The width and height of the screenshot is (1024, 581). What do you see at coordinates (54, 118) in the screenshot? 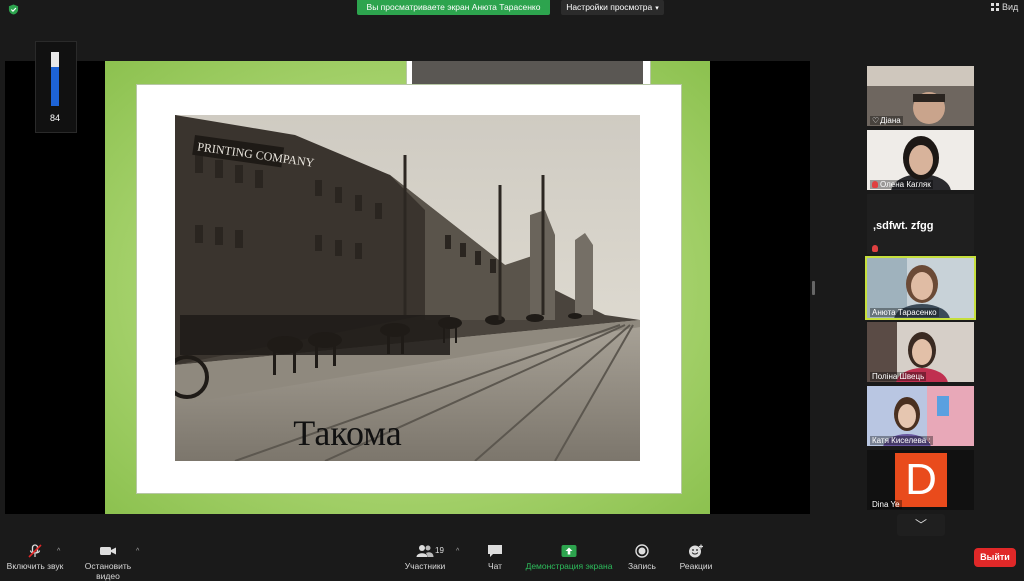
I see `audio-meter-value: 84` at bounding box center [54, 118].